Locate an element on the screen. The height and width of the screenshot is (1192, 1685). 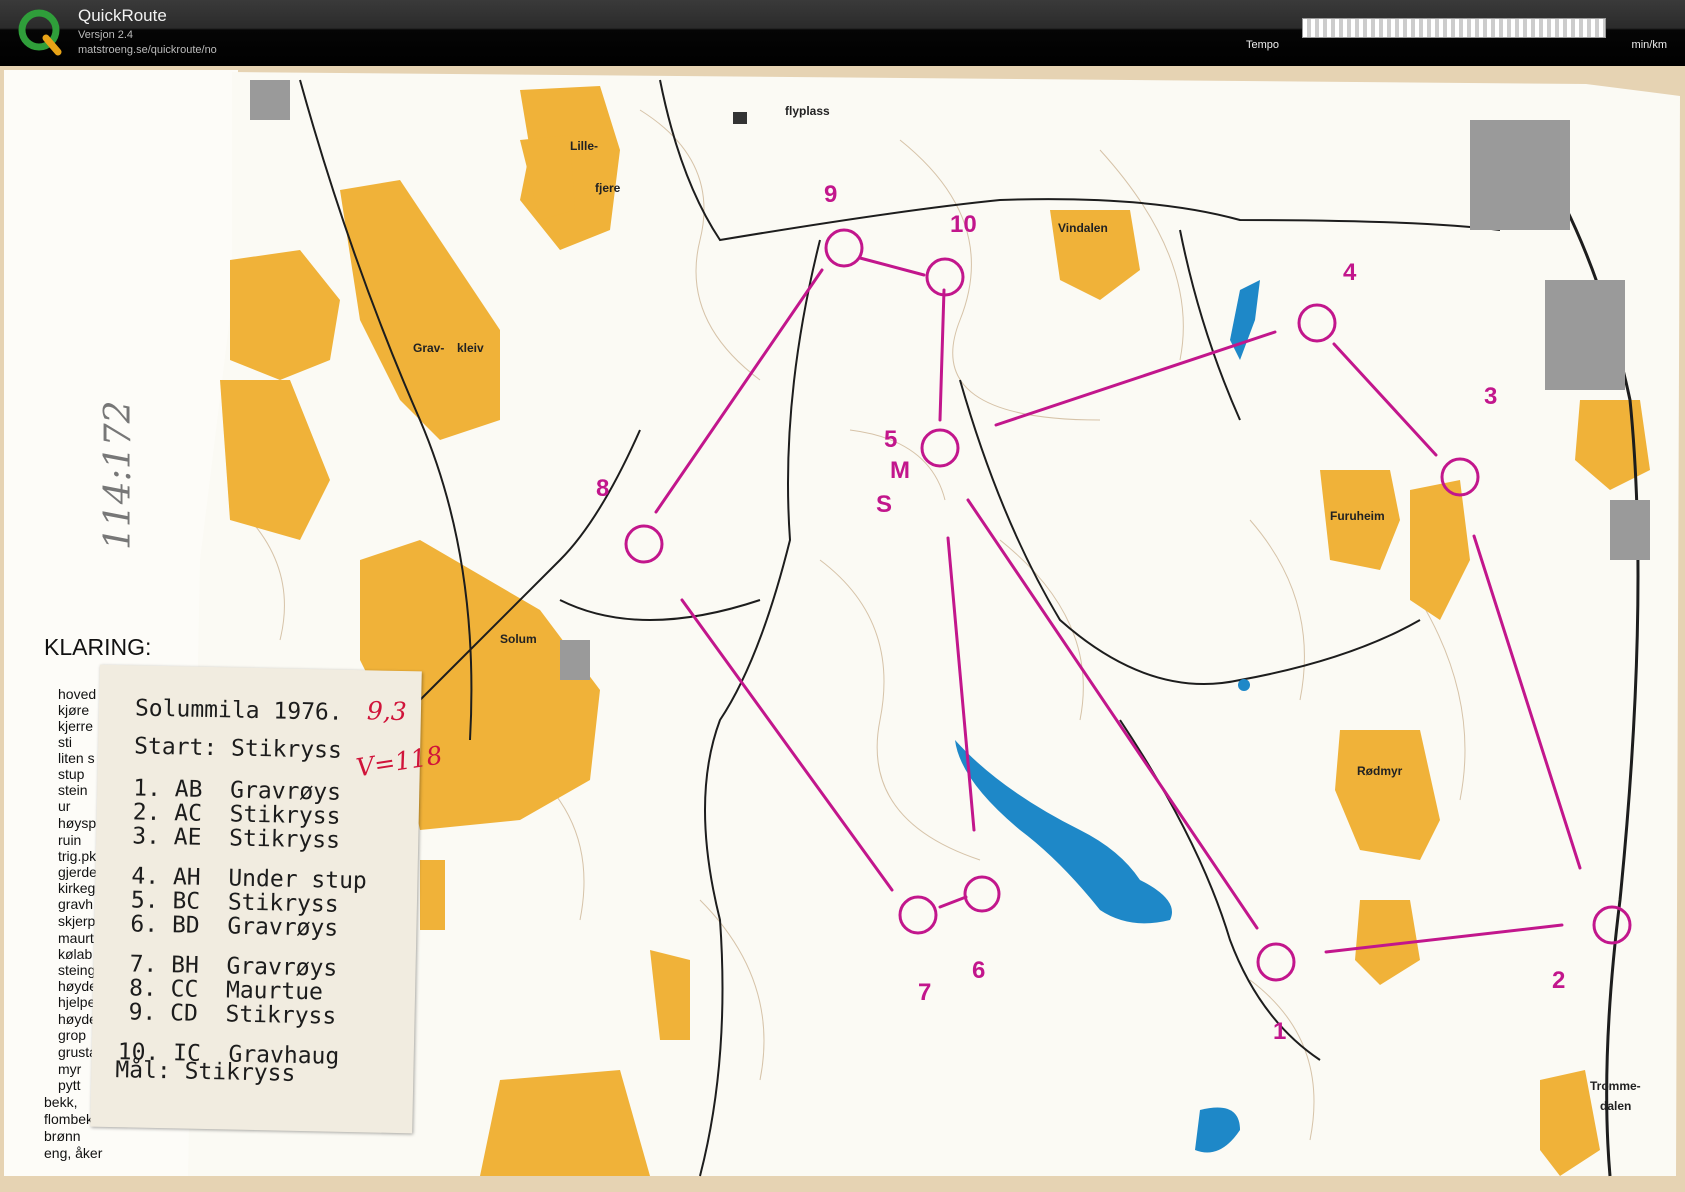
course-title: Solummila 1976. is located at coordinates (238, 710).